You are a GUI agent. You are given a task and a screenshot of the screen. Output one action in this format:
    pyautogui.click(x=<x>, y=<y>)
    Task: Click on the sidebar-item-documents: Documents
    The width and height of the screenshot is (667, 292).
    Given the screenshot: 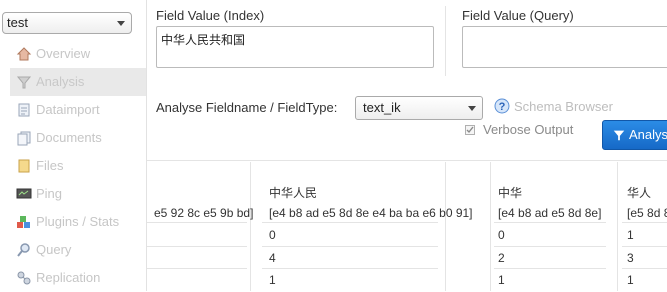 What is the action you would take?
    pyautogui.click(x=78, y=138)
    